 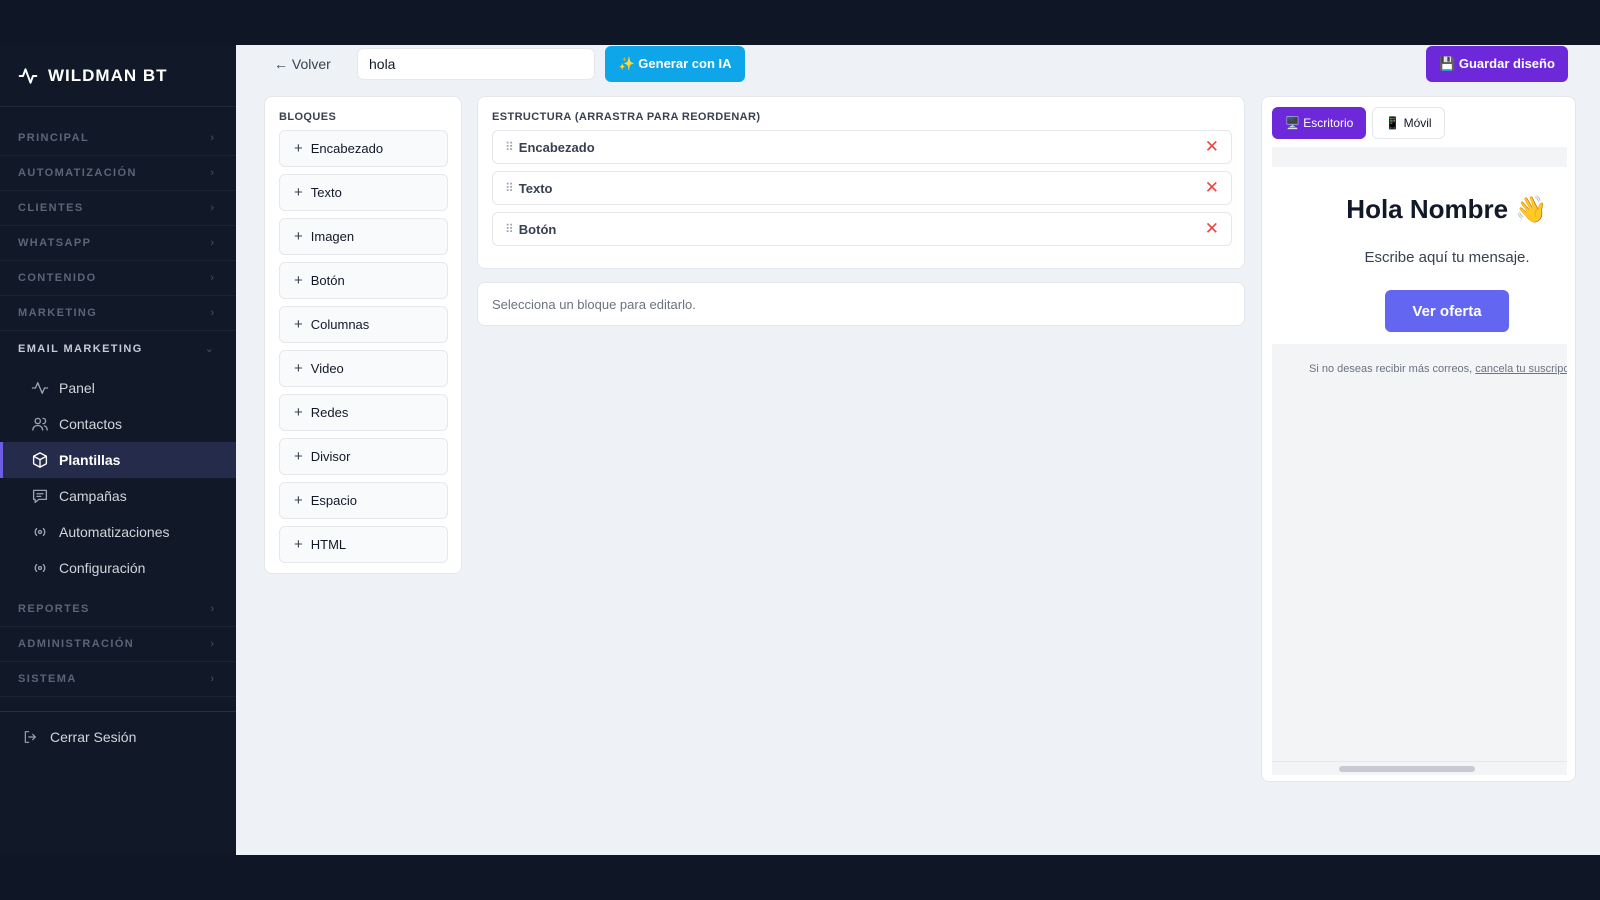 What do you see at coordinates (1408, 123) in the screenshot?
I see `tab-mobile: 📱 Móvil` at bounding box center [1408, 123].